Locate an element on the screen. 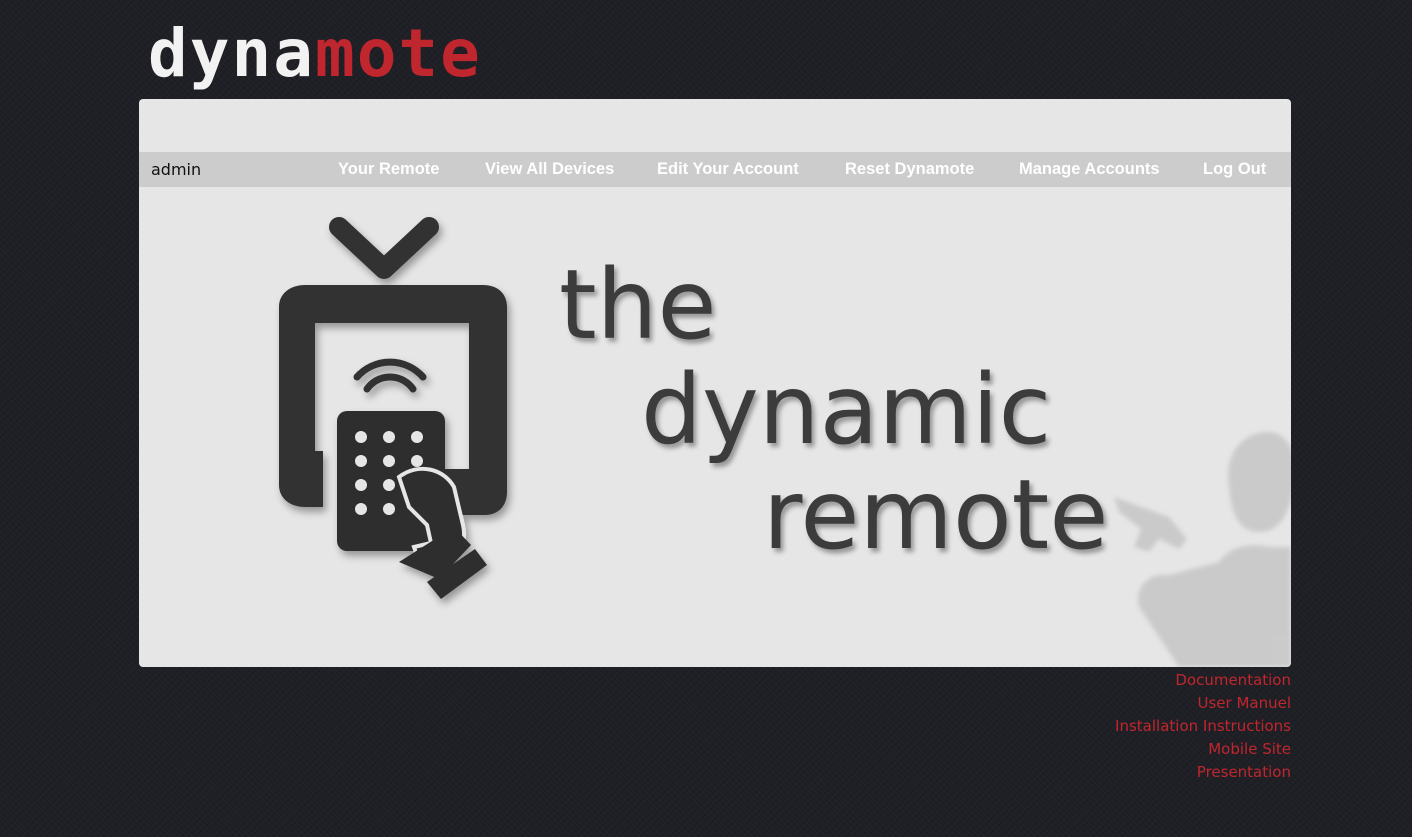  logo-text-mote: mote is located at coordinates (398, 53).